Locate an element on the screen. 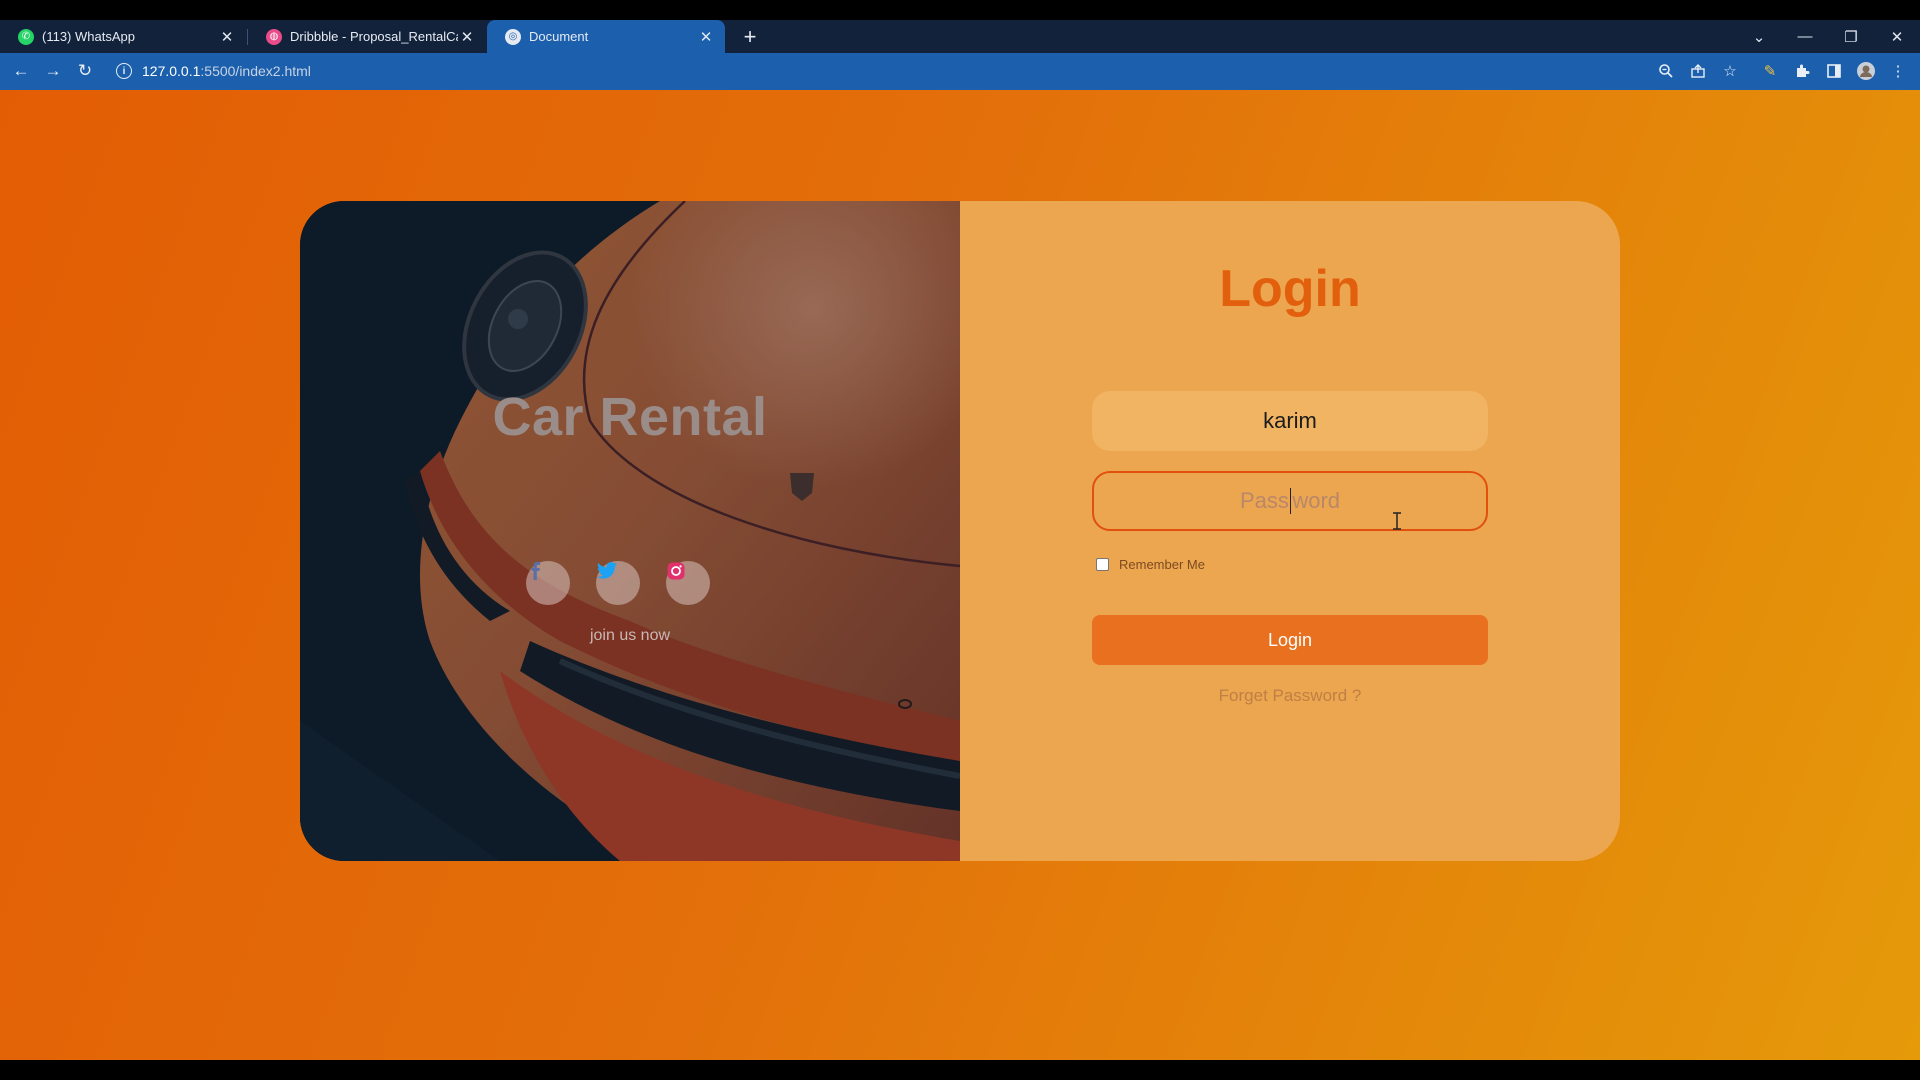  remember-me-row: Remember Me is located at coordinates (1150, 564).